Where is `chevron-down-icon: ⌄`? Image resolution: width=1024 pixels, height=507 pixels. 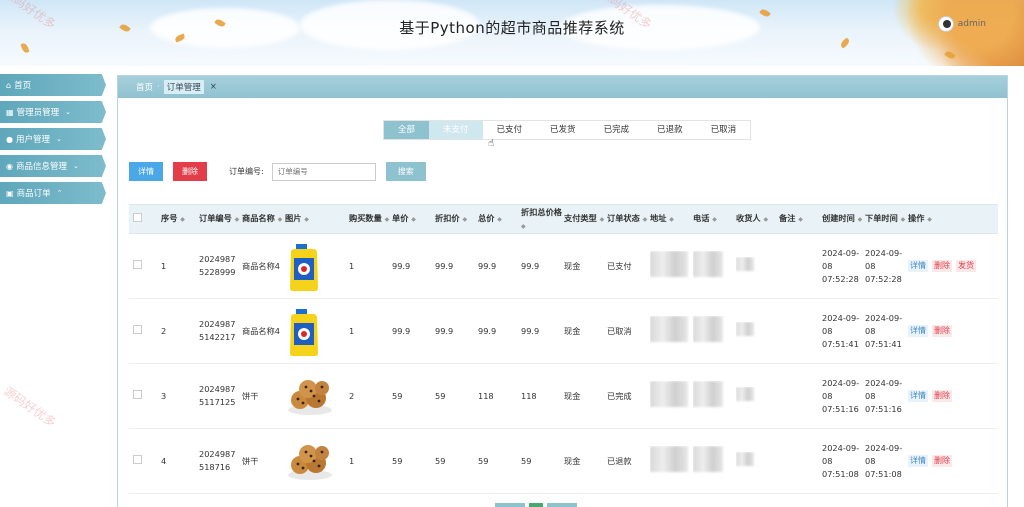
chevron-down-icon: ⌄ is located at coordinates (68, 112).